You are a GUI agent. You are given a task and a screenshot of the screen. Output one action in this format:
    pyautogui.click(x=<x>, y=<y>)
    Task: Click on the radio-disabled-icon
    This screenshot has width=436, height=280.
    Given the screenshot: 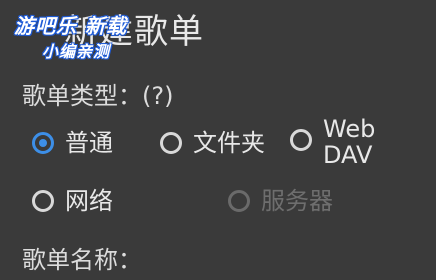 What is the action you would take?
    pyautogui.click(x=239, y=201)
    